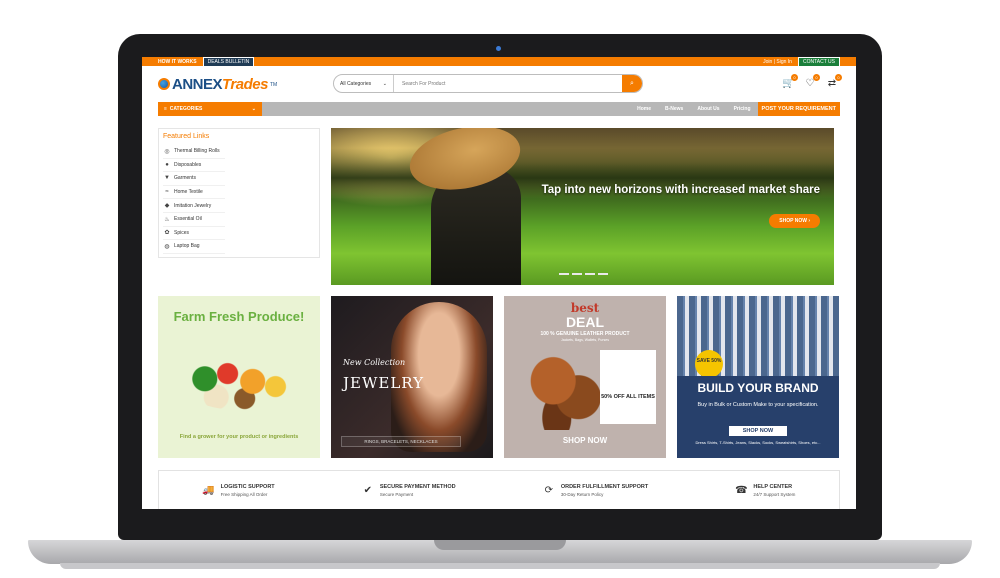 This screenshot has height=578, width=1000. I want to click on brand-title: BUILD YOUR BRAND, so click(758, 388).